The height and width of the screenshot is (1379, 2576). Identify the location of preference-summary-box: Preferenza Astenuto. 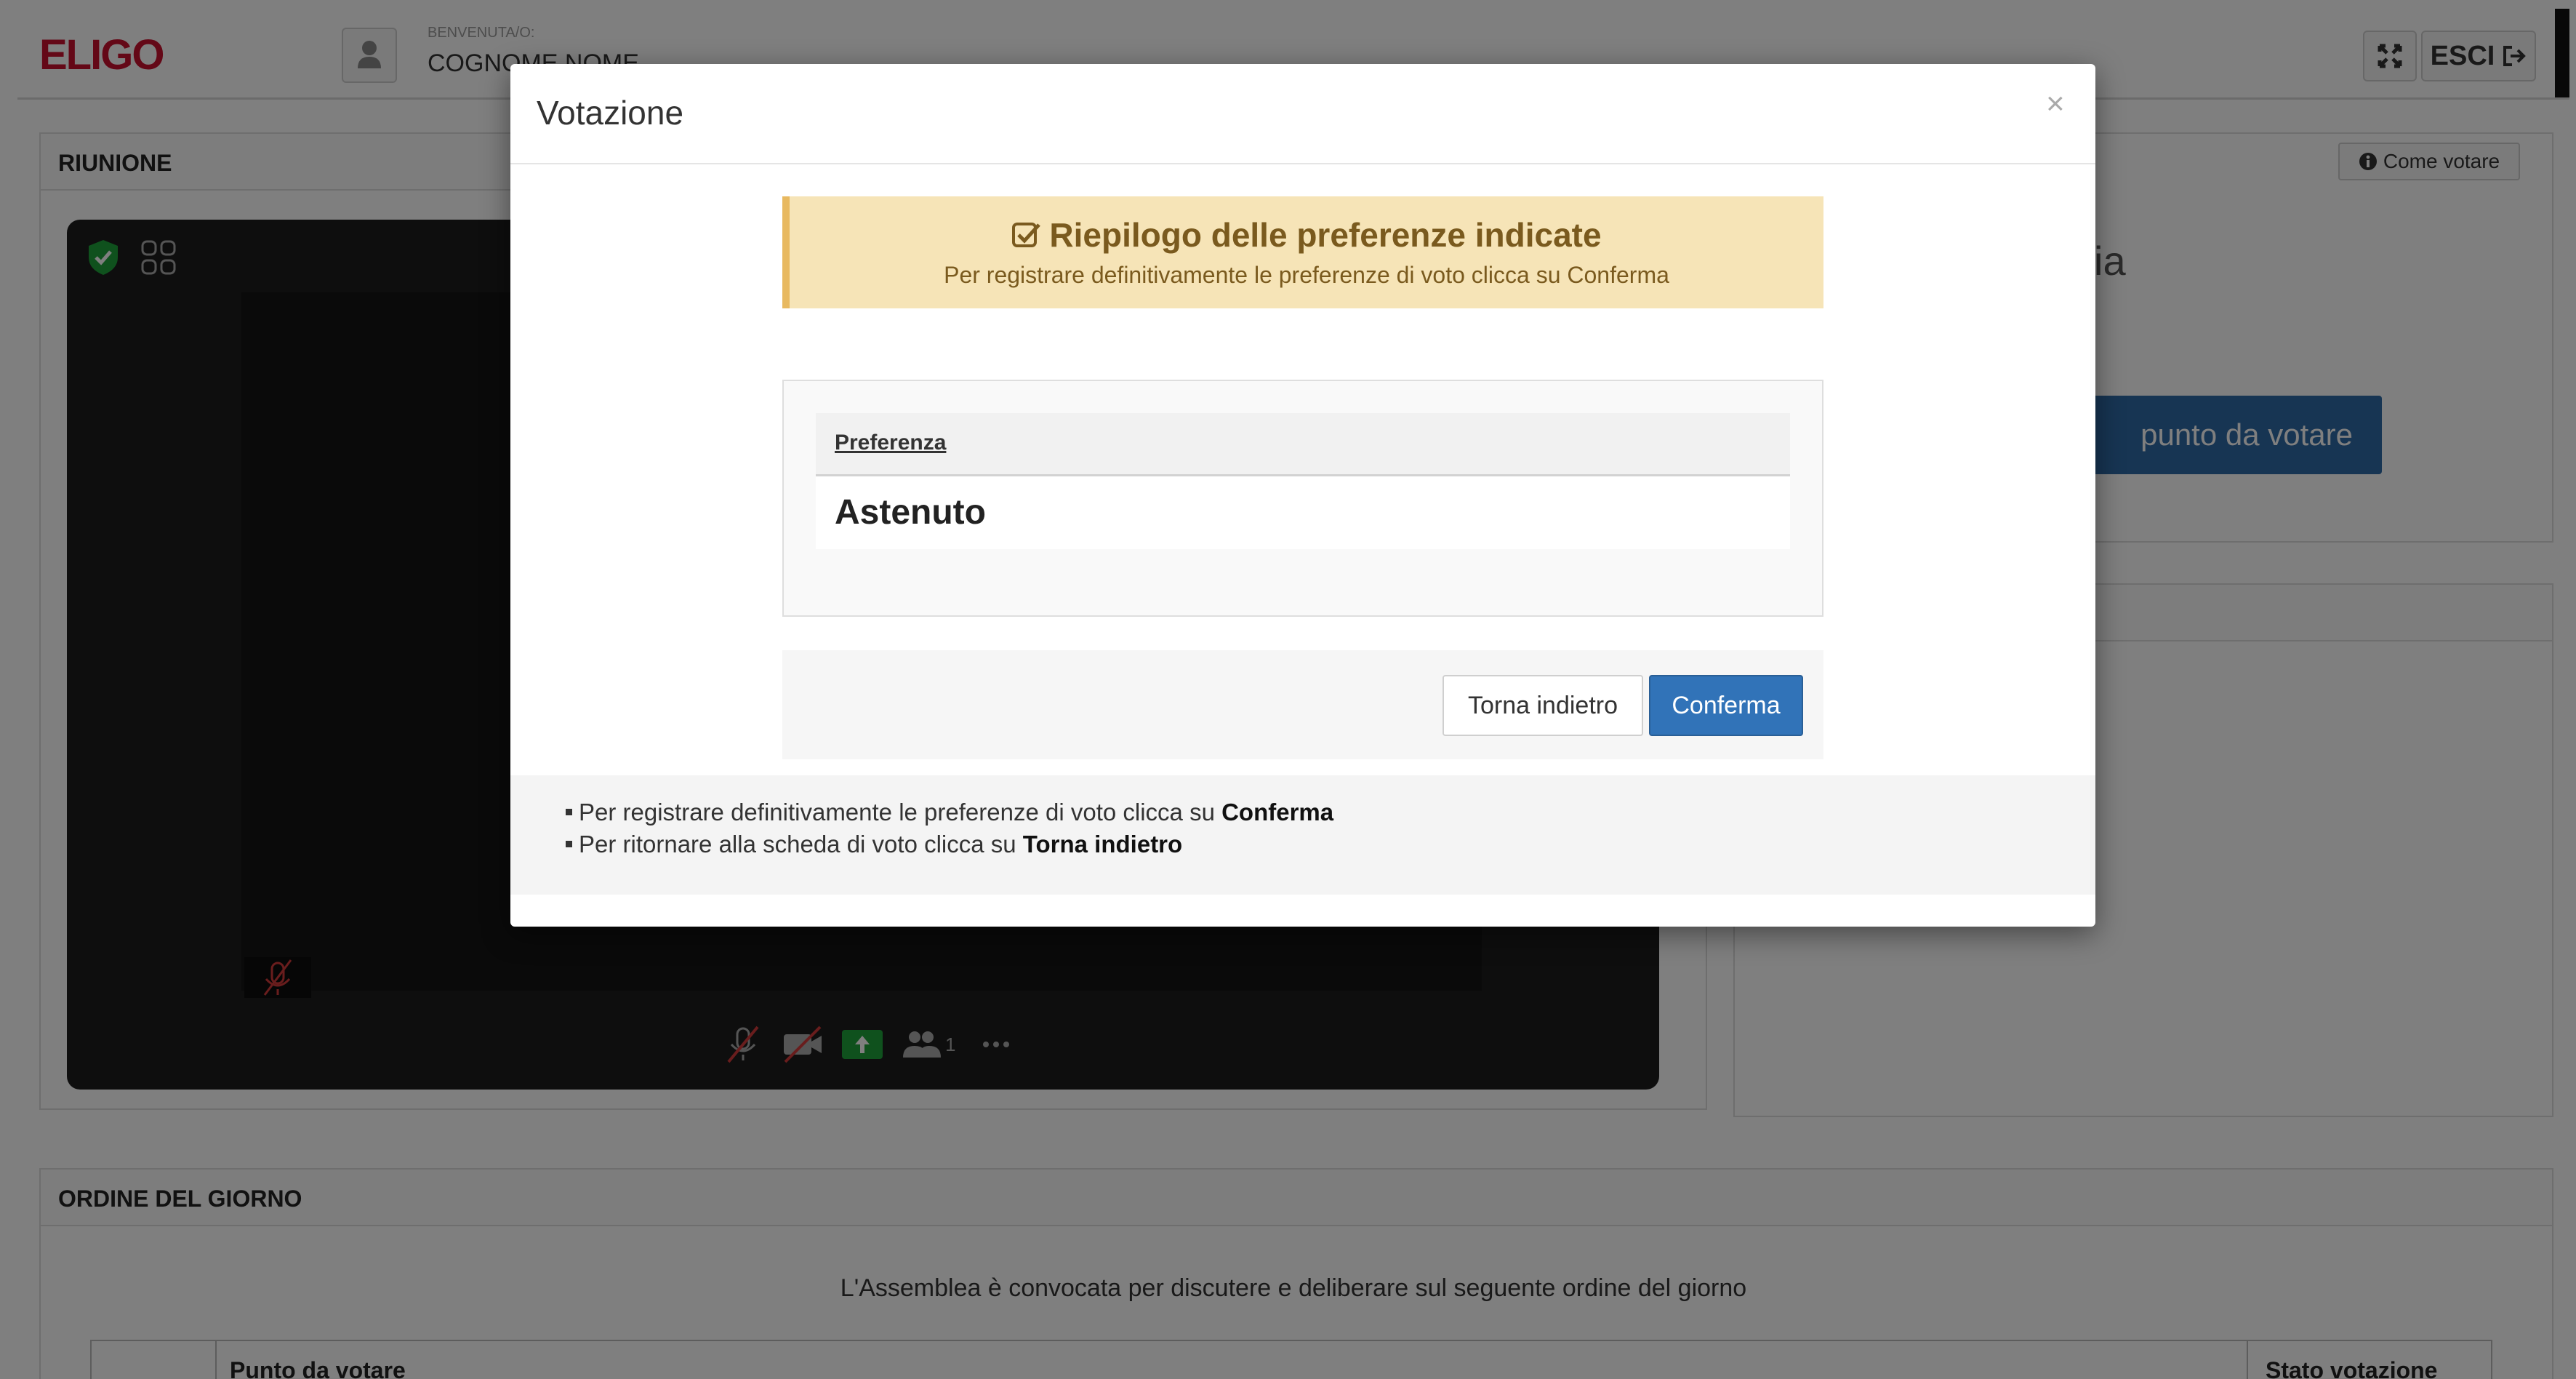
(1302, 499).